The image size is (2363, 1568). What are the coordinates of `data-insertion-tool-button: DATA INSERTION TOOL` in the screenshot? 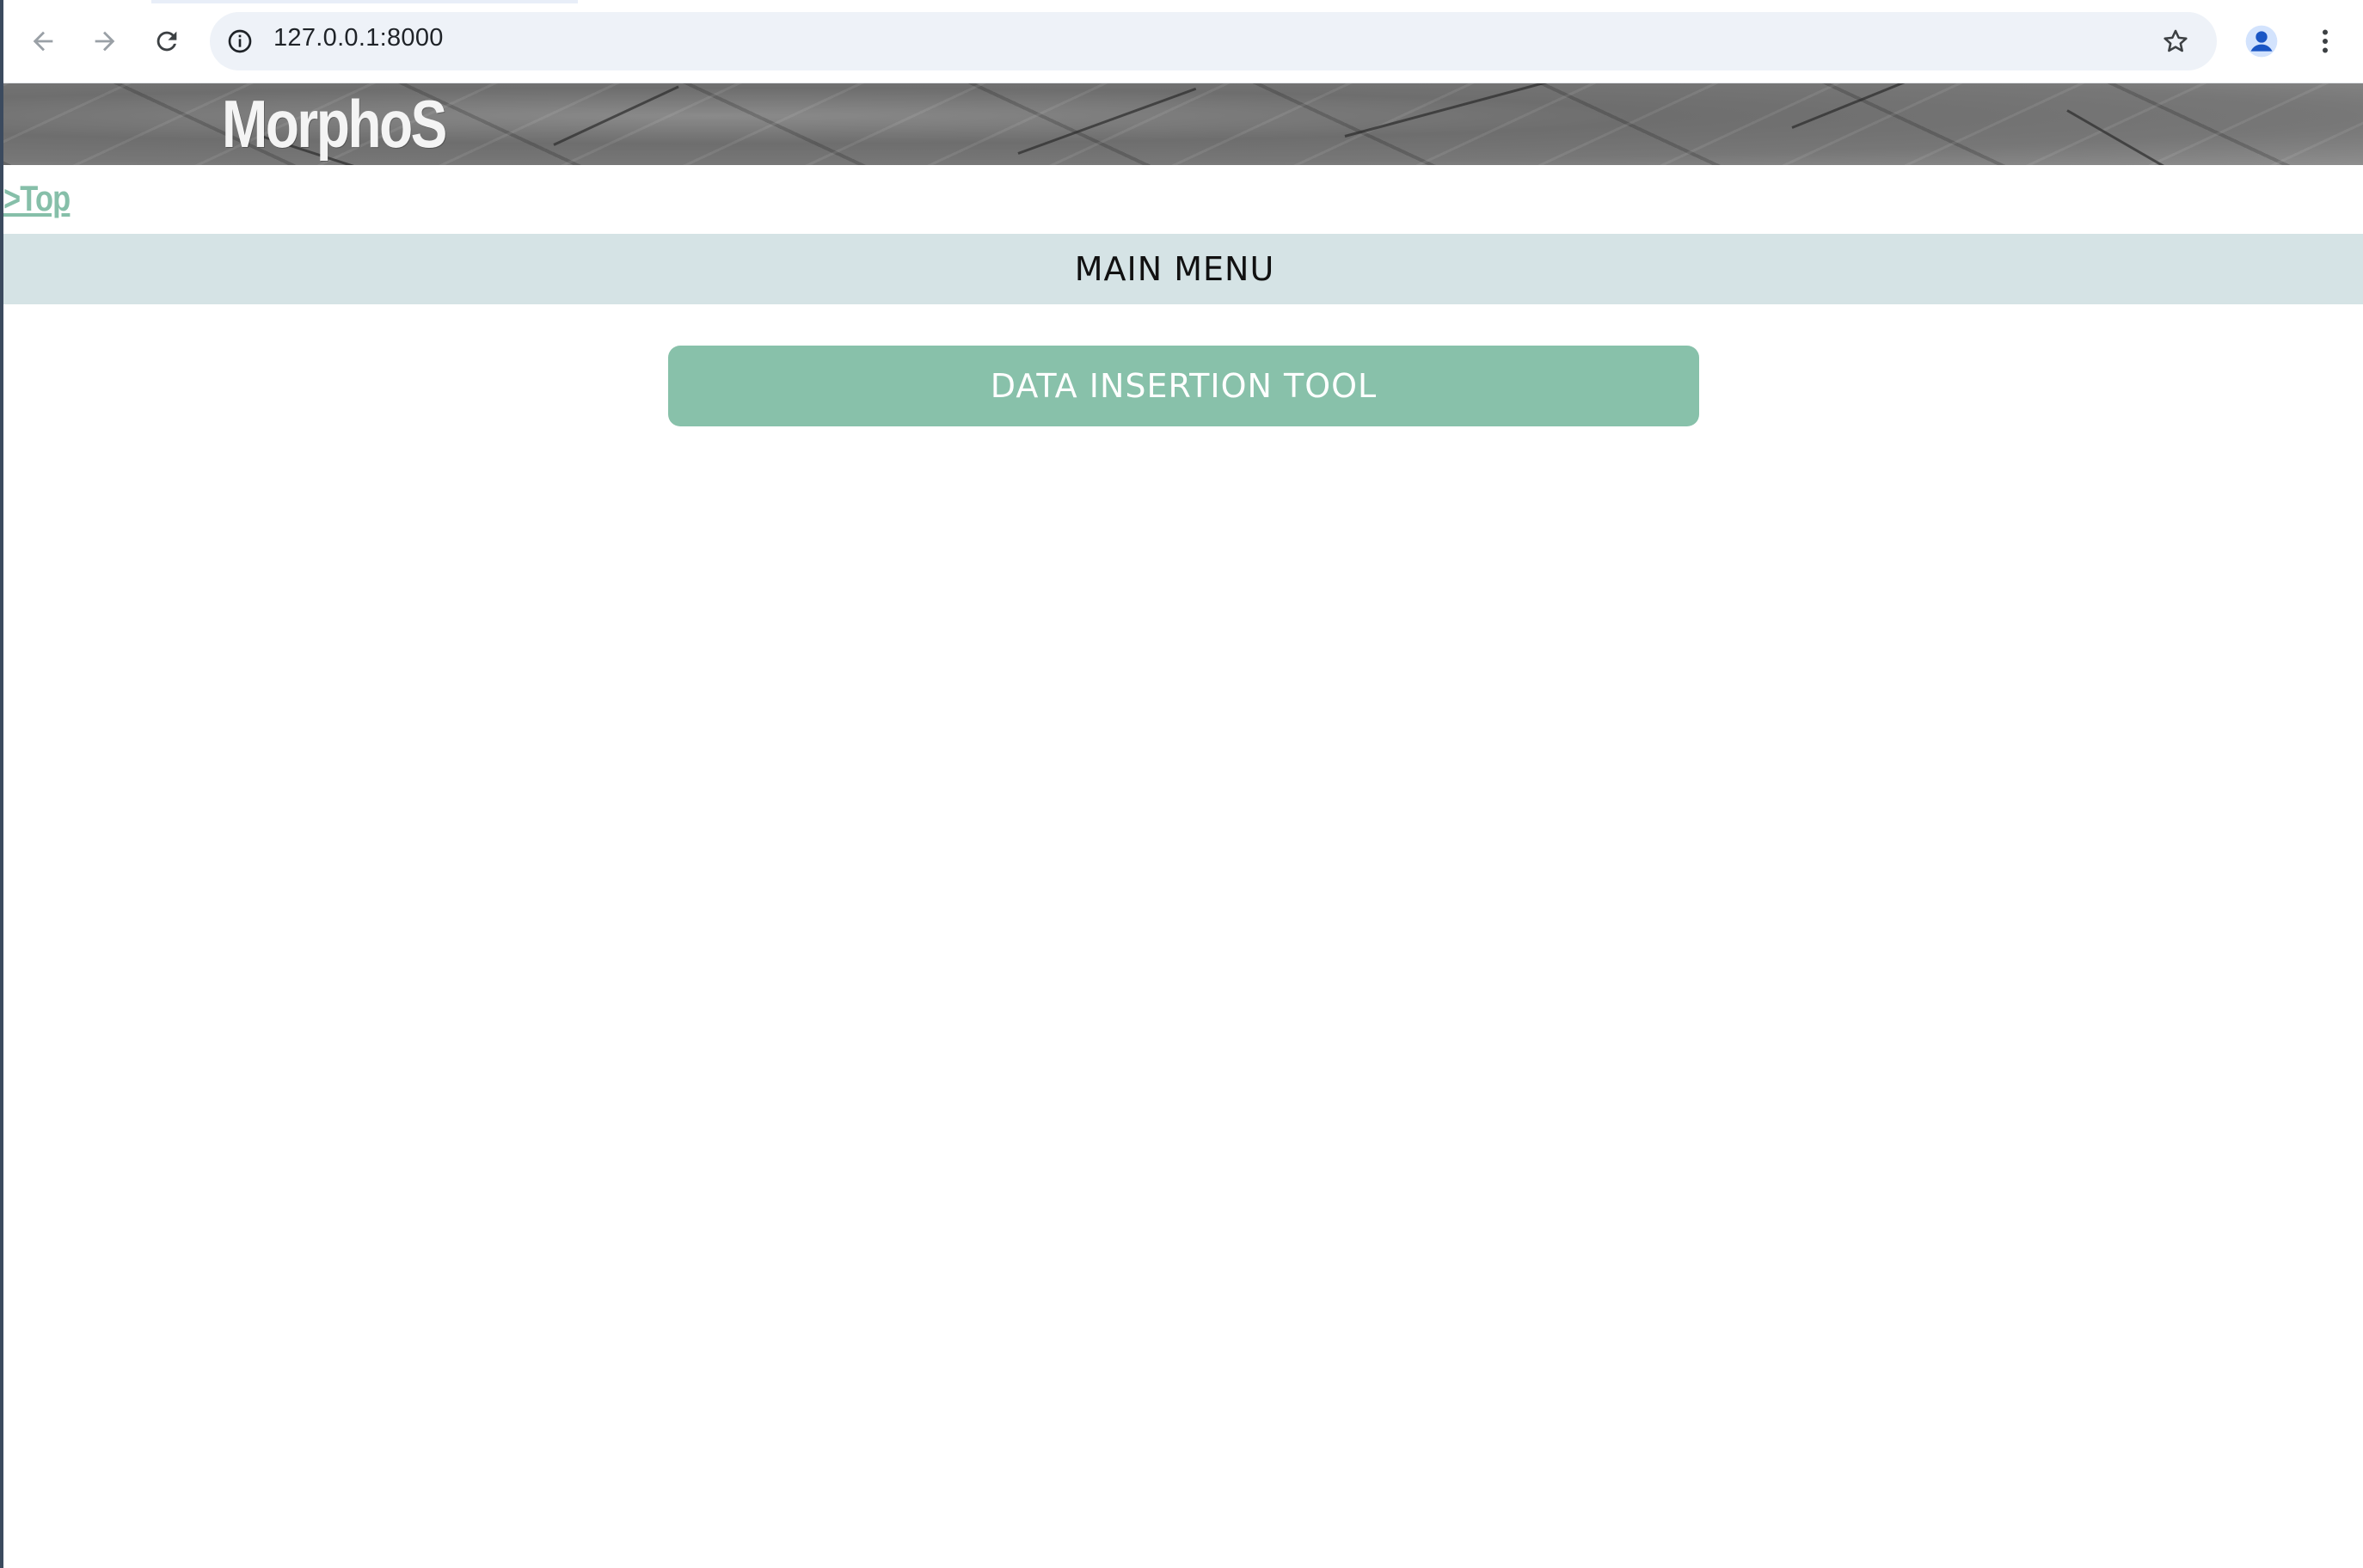 It's located at (1183, 386).